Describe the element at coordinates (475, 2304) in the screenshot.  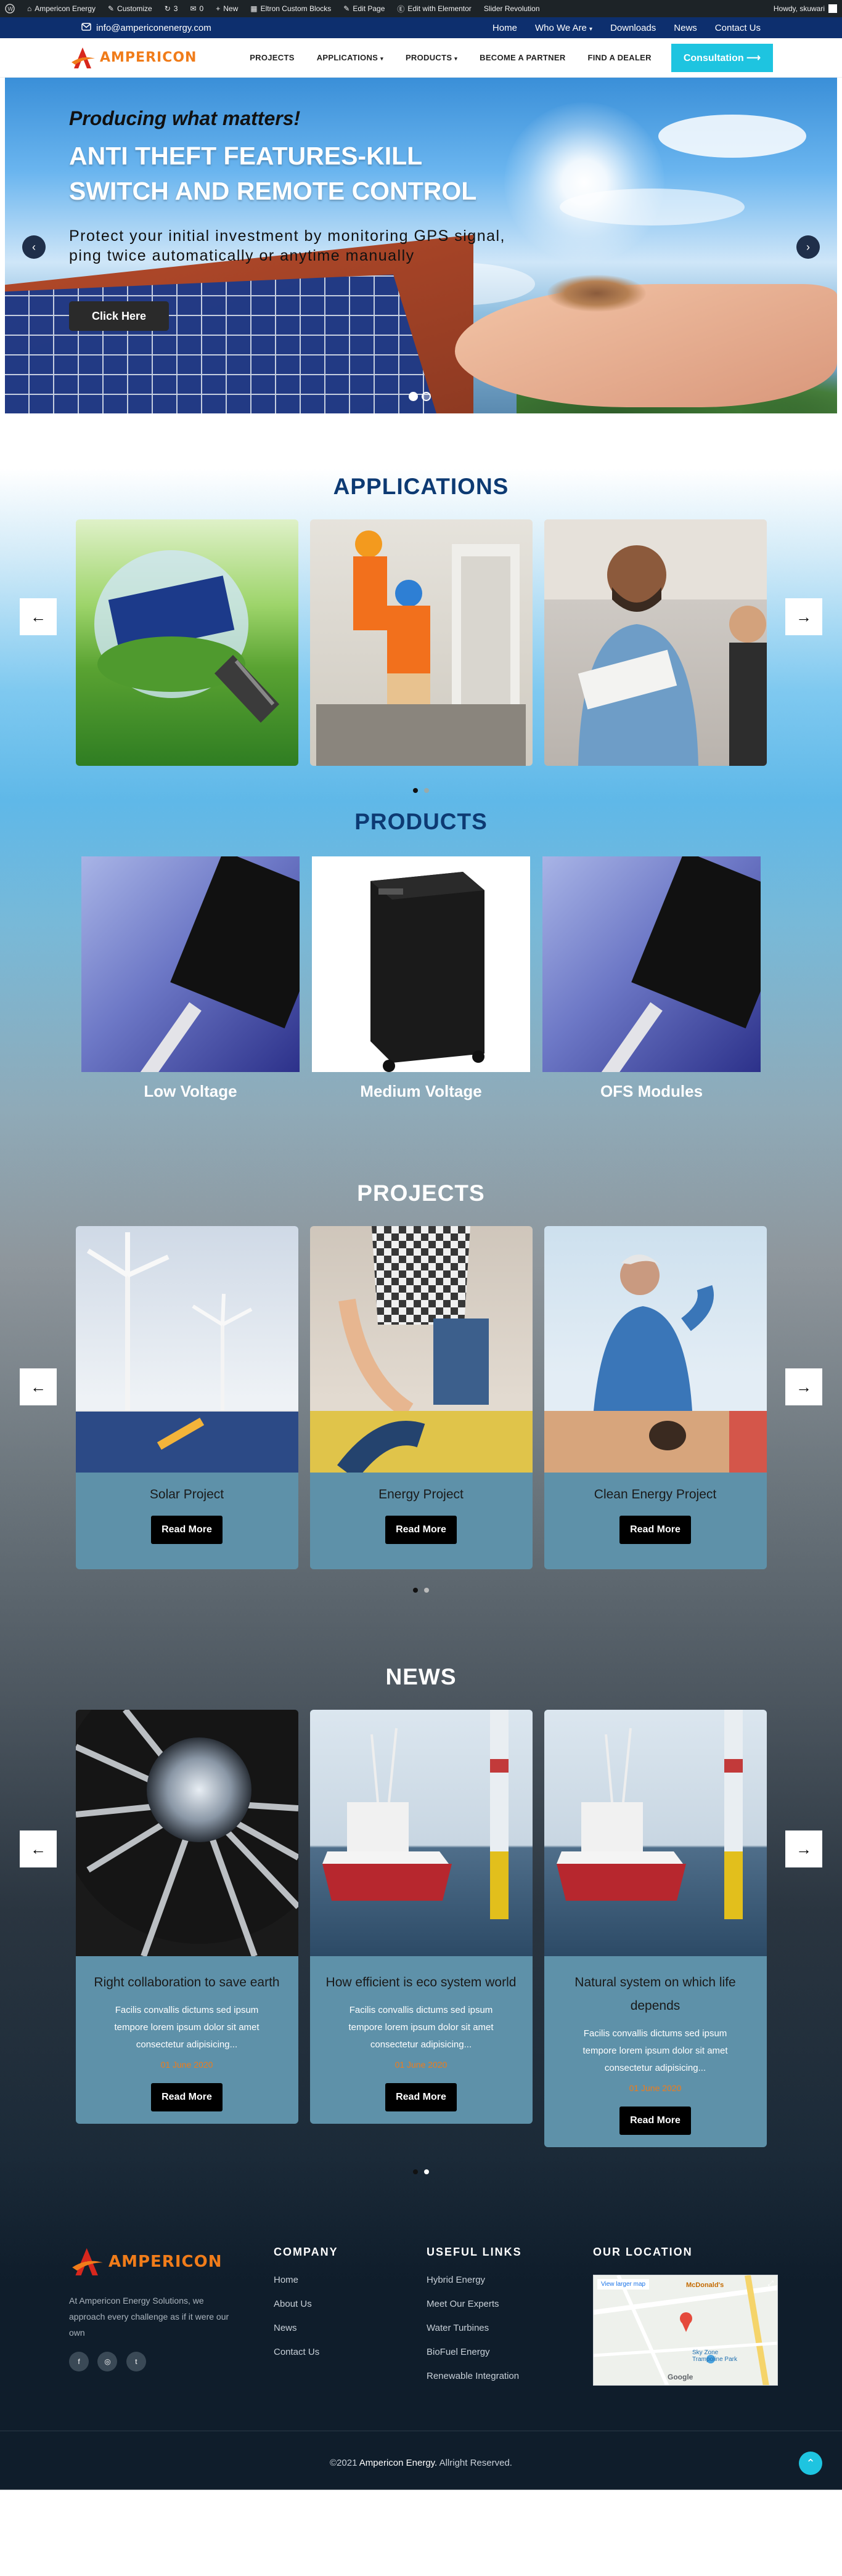
I see `footer-link: Meet Our Experts` at that location.